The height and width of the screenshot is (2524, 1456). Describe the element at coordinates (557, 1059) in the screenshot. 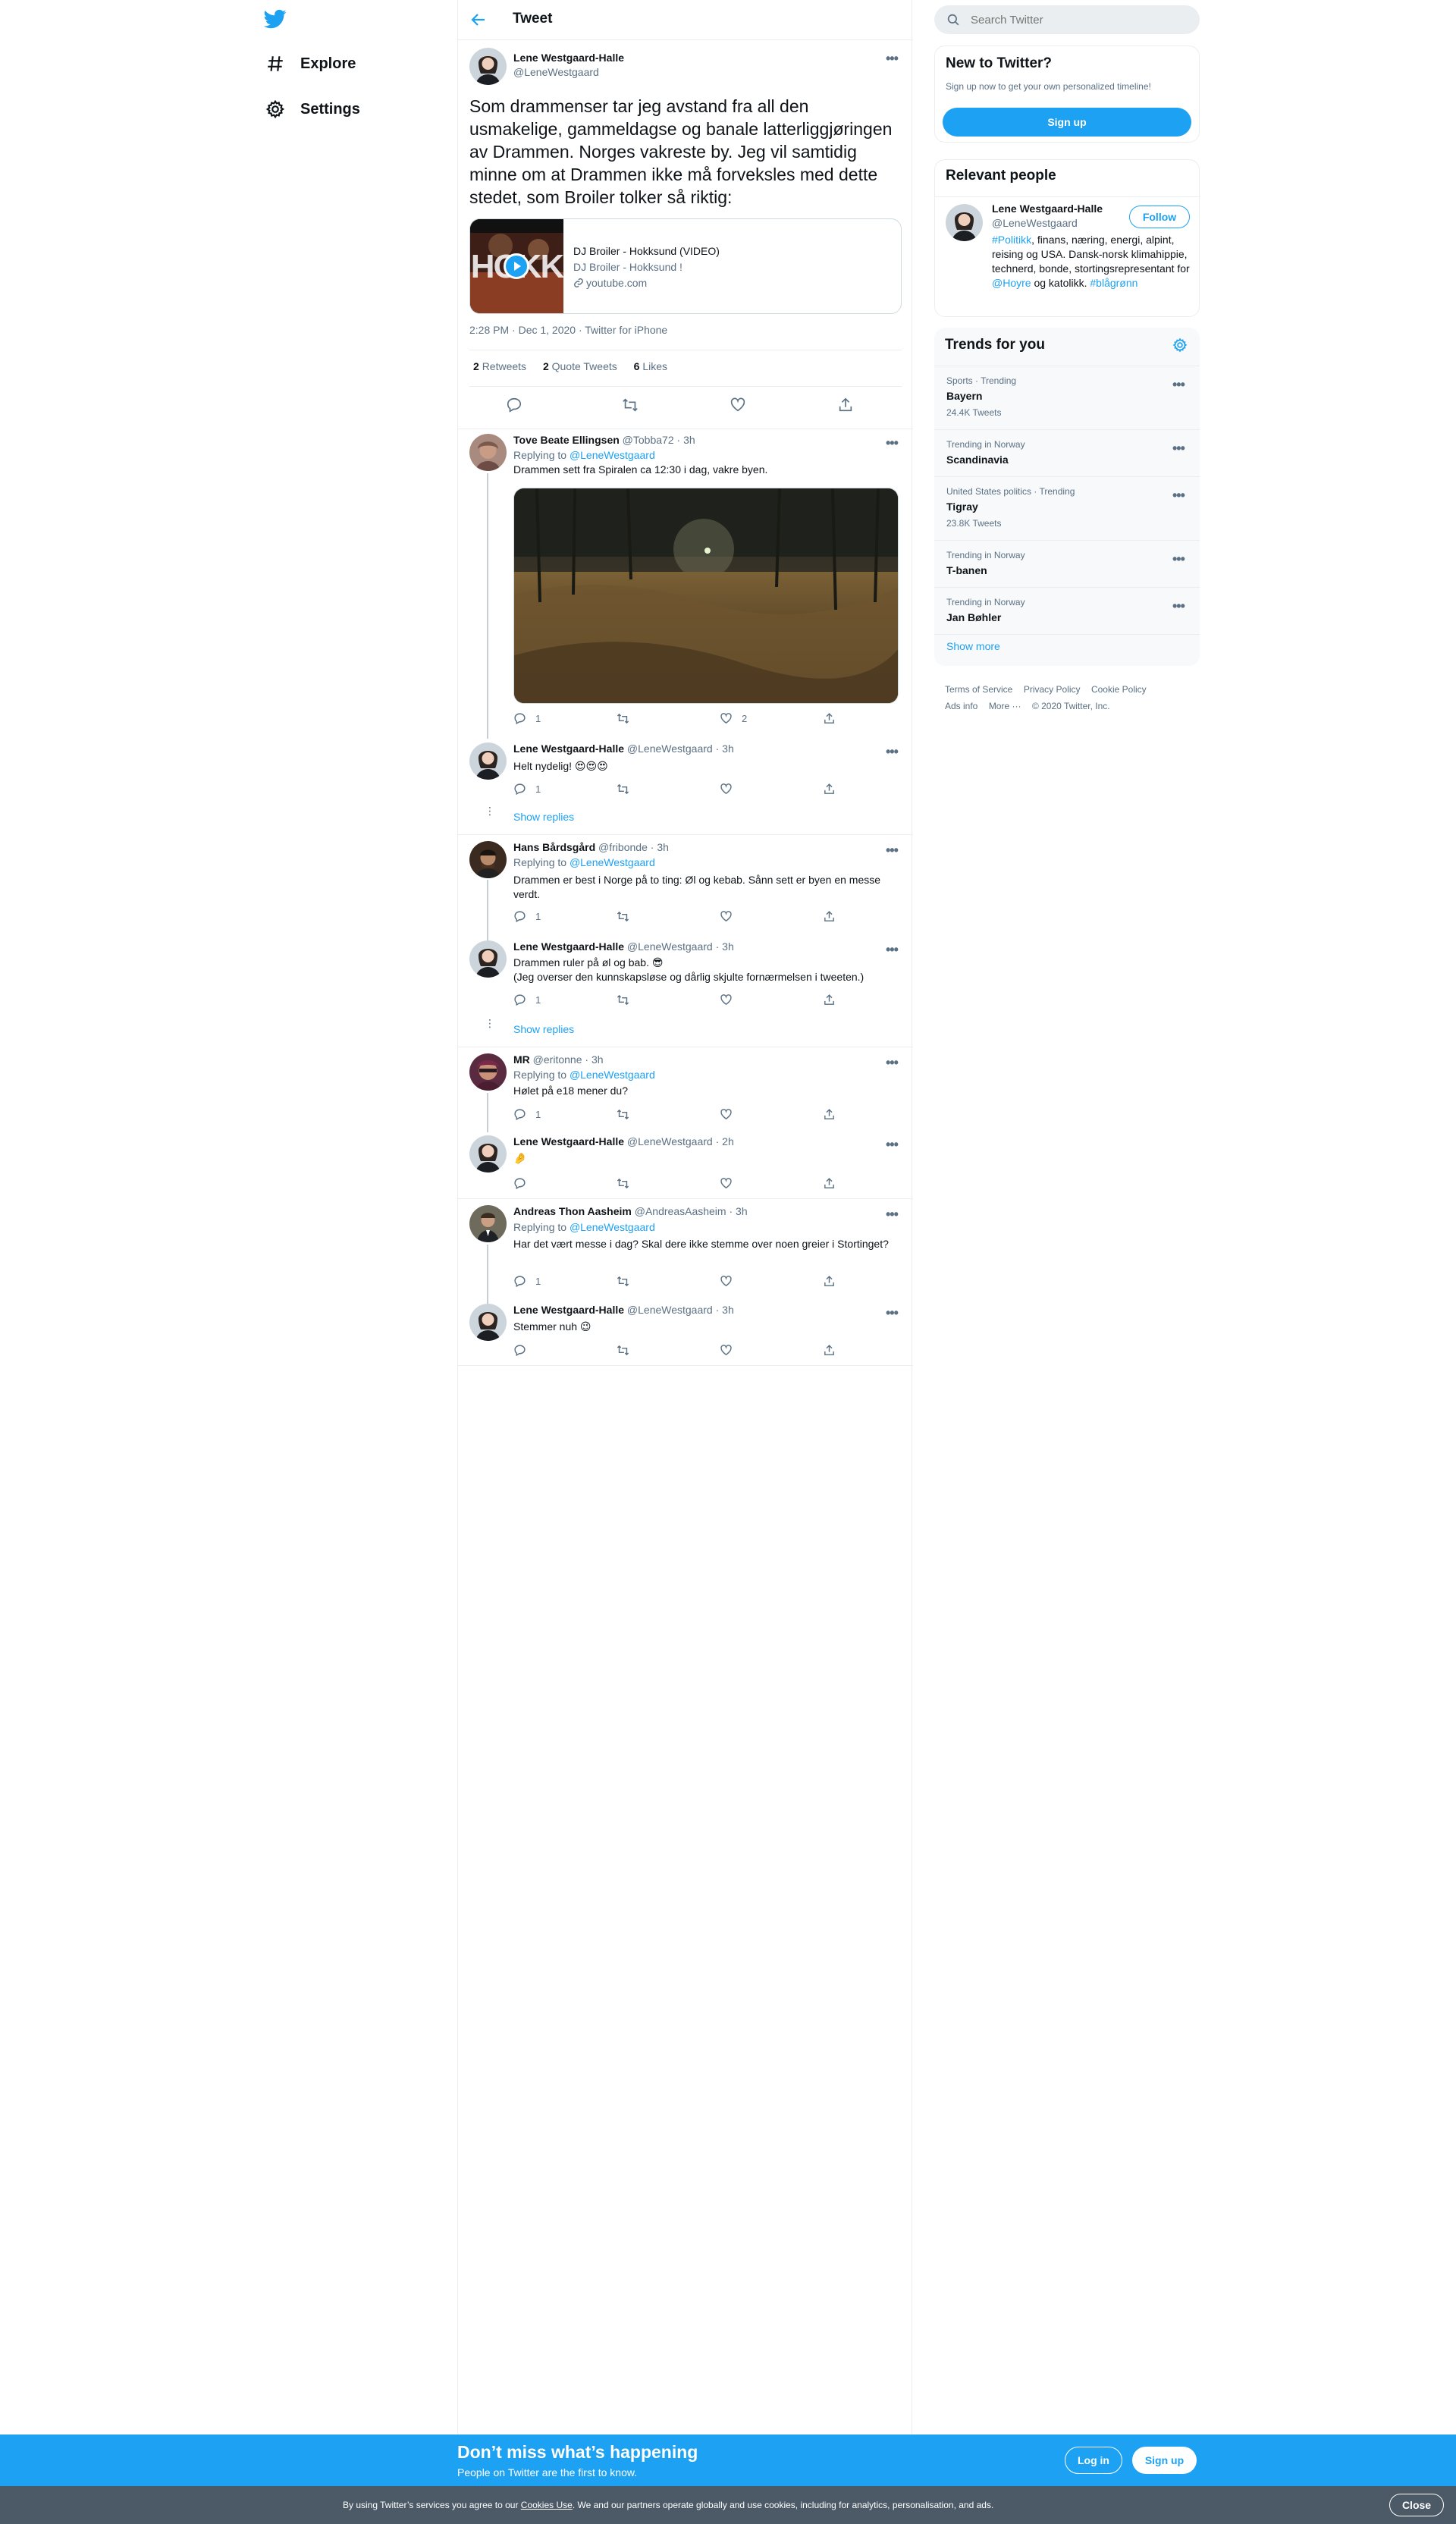

I see `reply-author-handle: @eritonne` at that location.